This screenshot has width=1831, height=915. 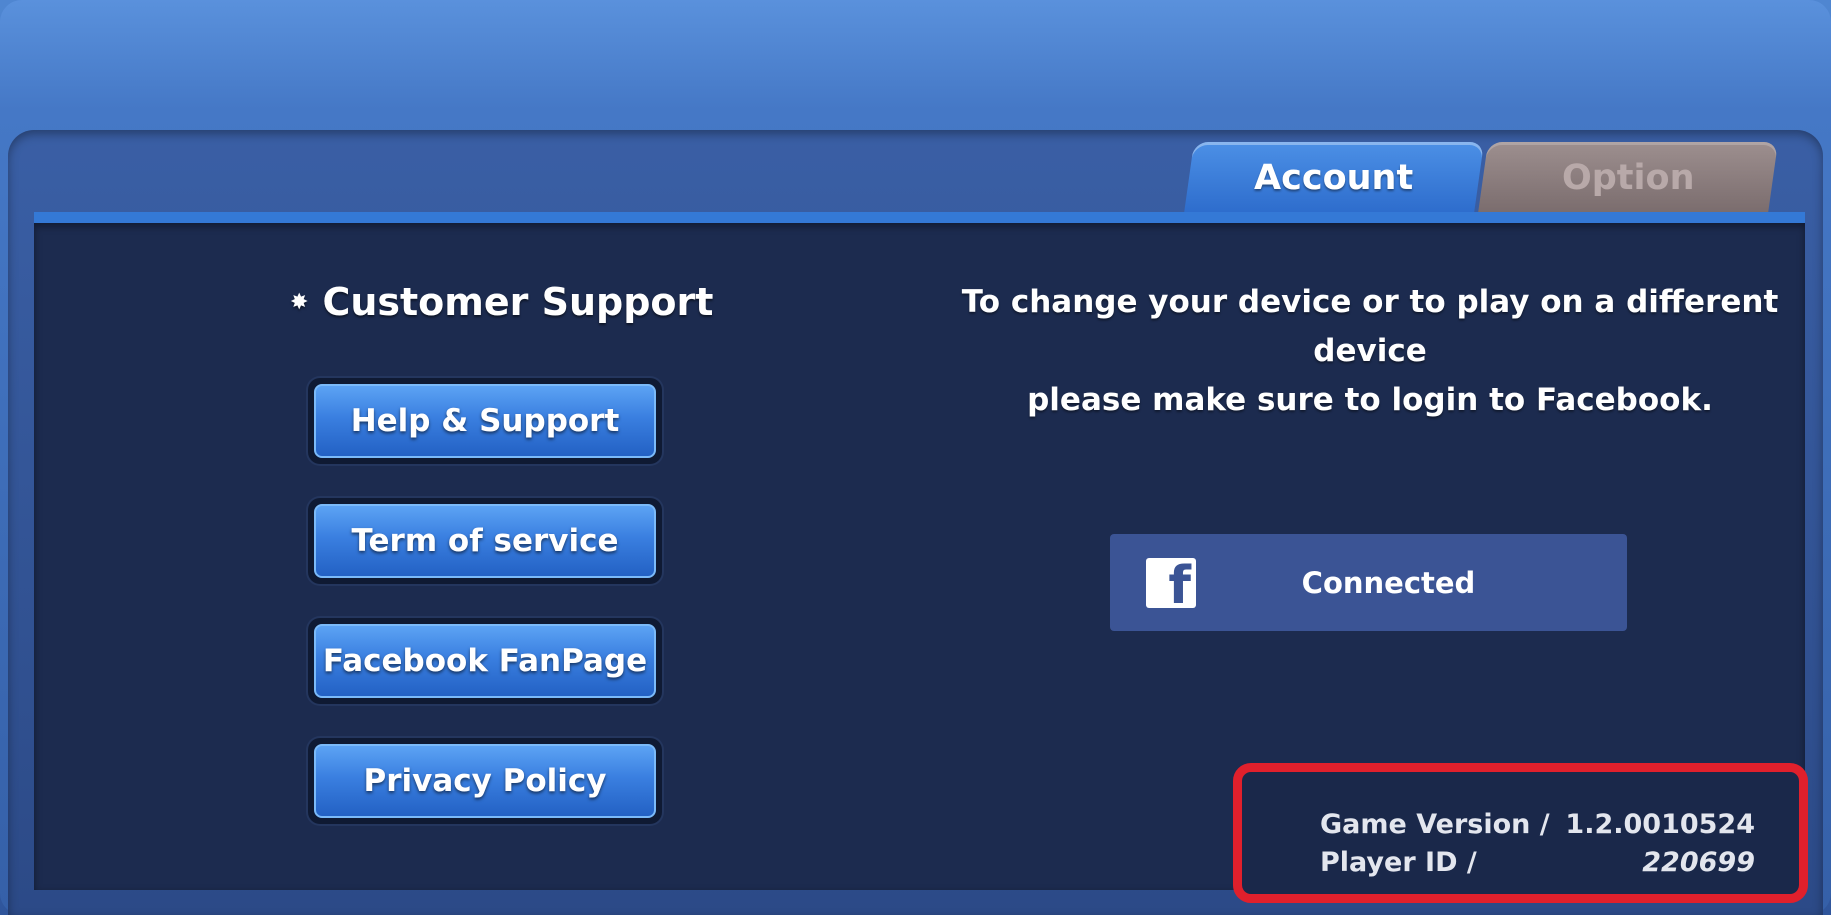 What do you see at coordinates (1660, 824) in the screenshot?
I see `game-version-value: 1.2.0010524` at bounding box center [1660, 824].